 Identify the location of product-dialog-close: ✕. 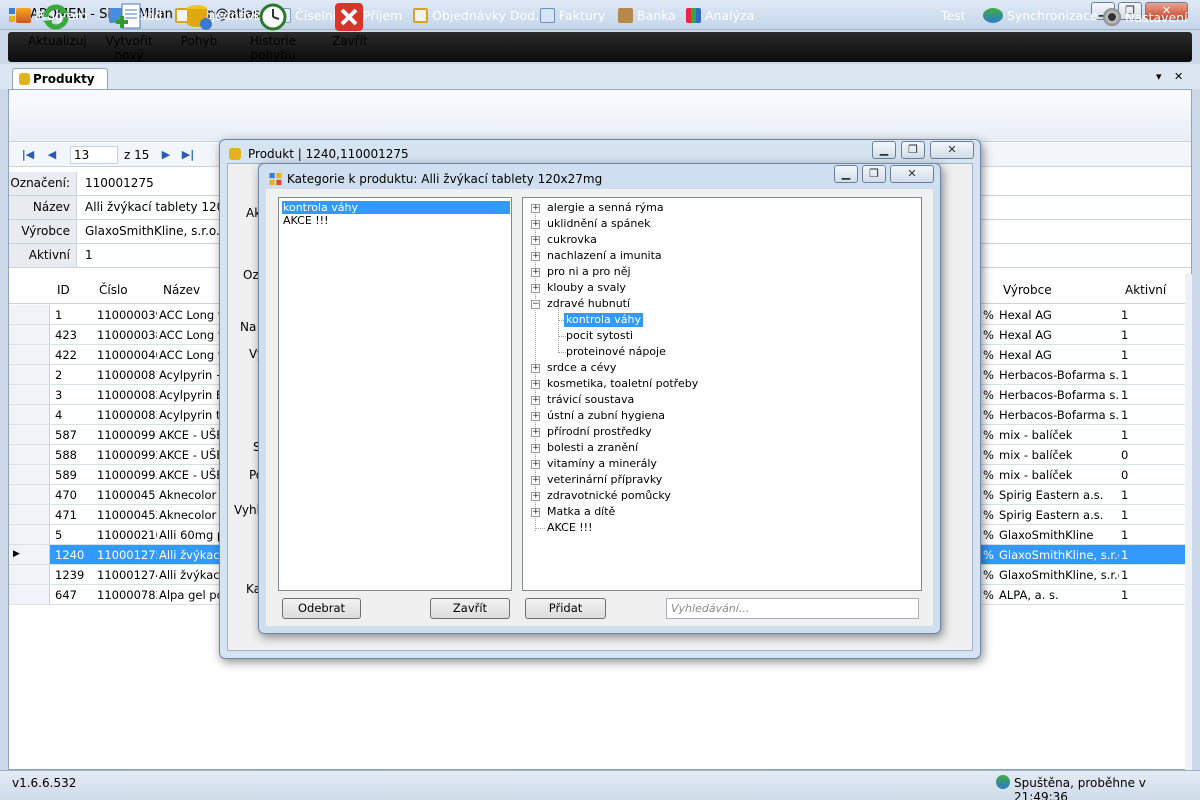
(952, 150).